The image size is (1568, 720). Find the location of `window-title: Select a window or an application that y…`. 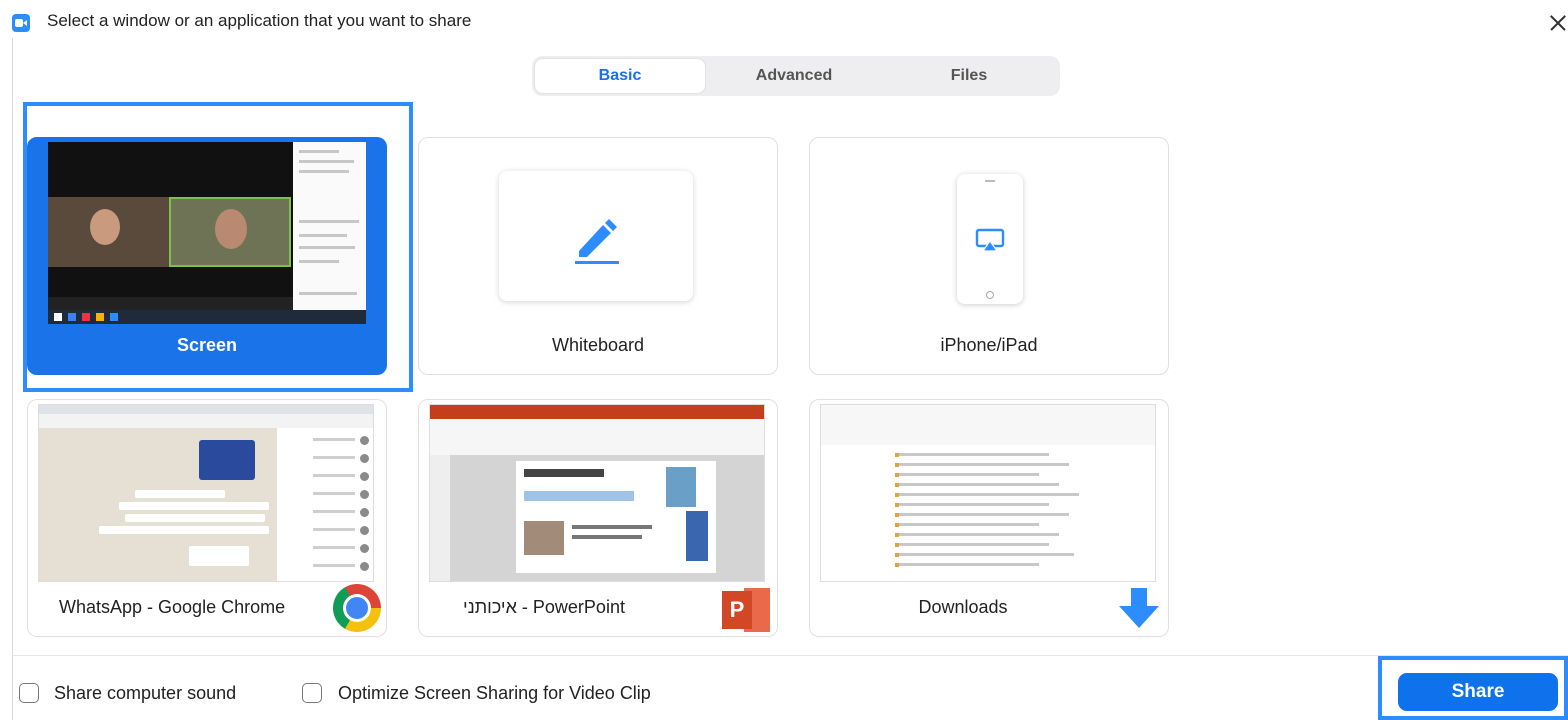

window-title: Select a window or an application that y… is located at coordinates (259, 20).